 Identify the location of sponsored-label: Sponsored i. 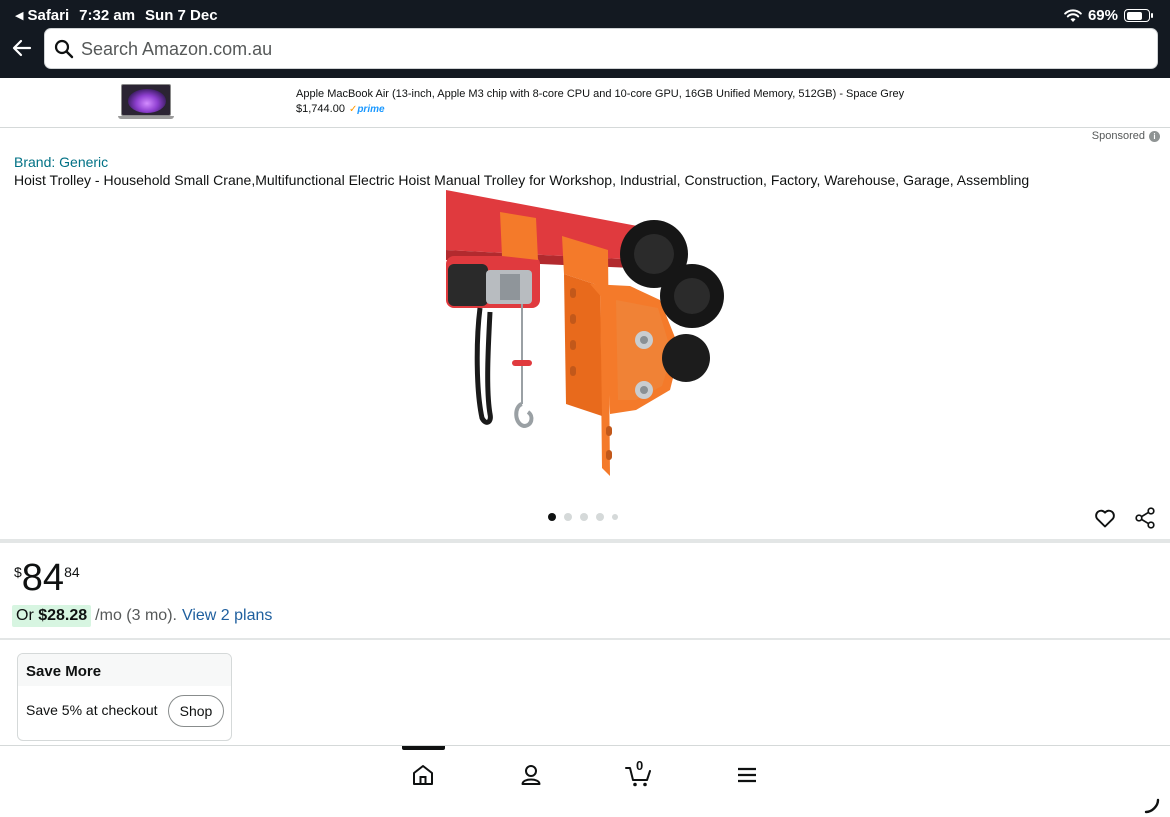
(1126, 136).